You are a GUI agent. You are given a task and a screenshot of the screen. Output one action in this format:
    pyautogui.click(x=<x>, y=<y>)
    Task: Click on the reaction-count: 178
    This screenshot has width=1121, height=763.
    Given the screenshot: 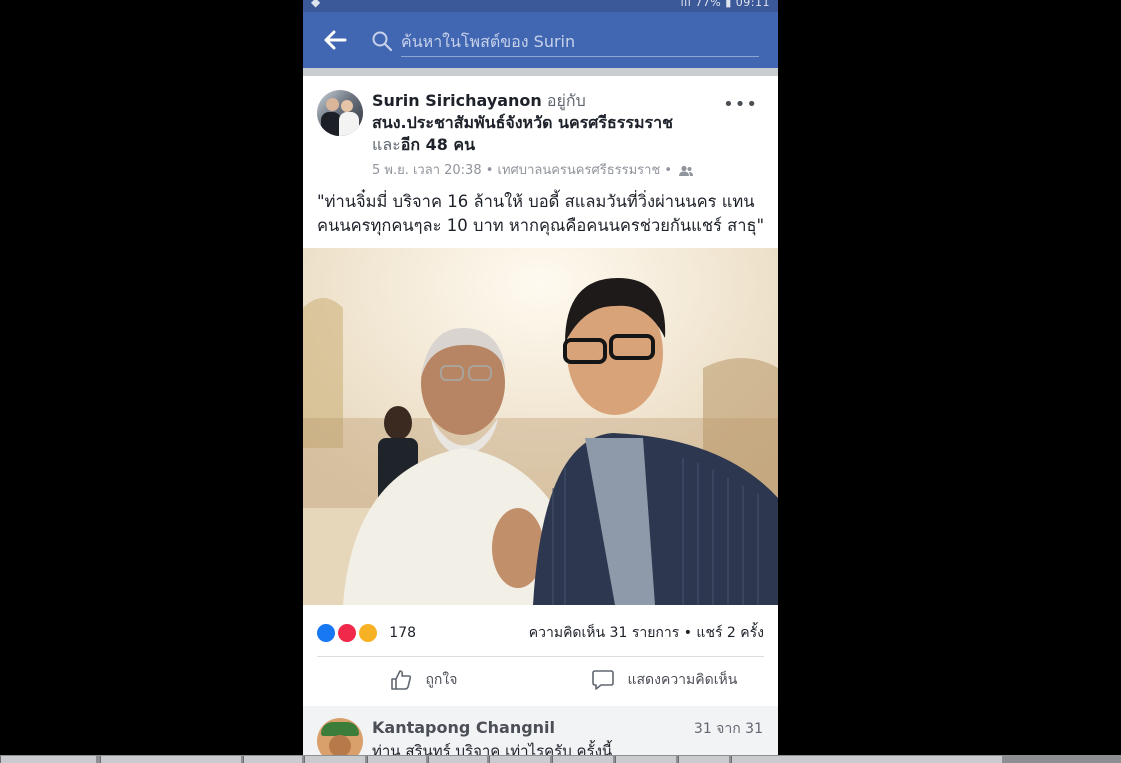 What is the action you would take?
    pyautogui.click(x=403, y=632)
    